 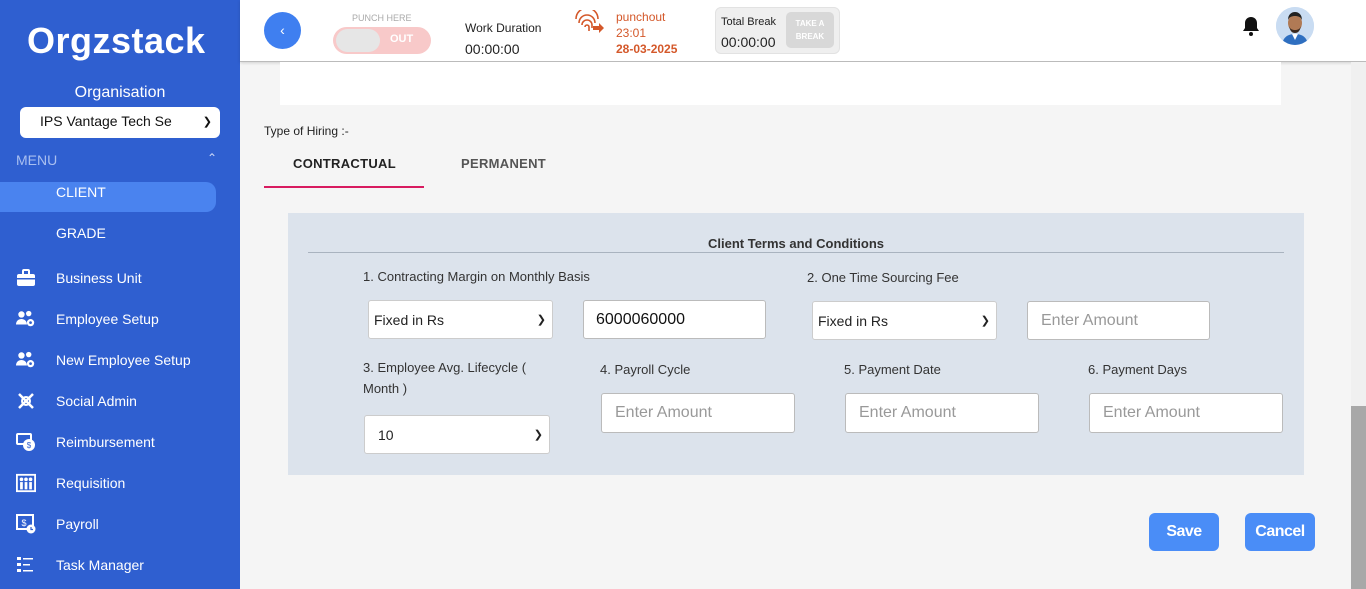 I want to click on sidebar-item-label: CLIENT, so click(x=81, y=192).